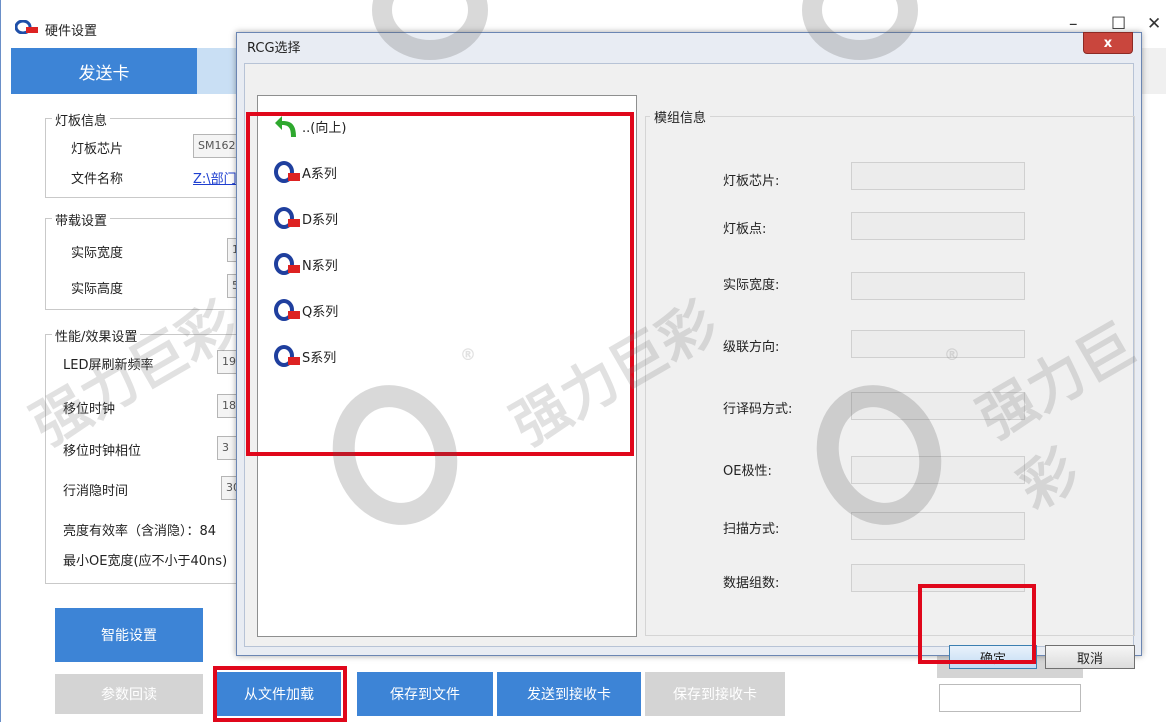  I want to click on minimize-button: –, so click(1073, 24).